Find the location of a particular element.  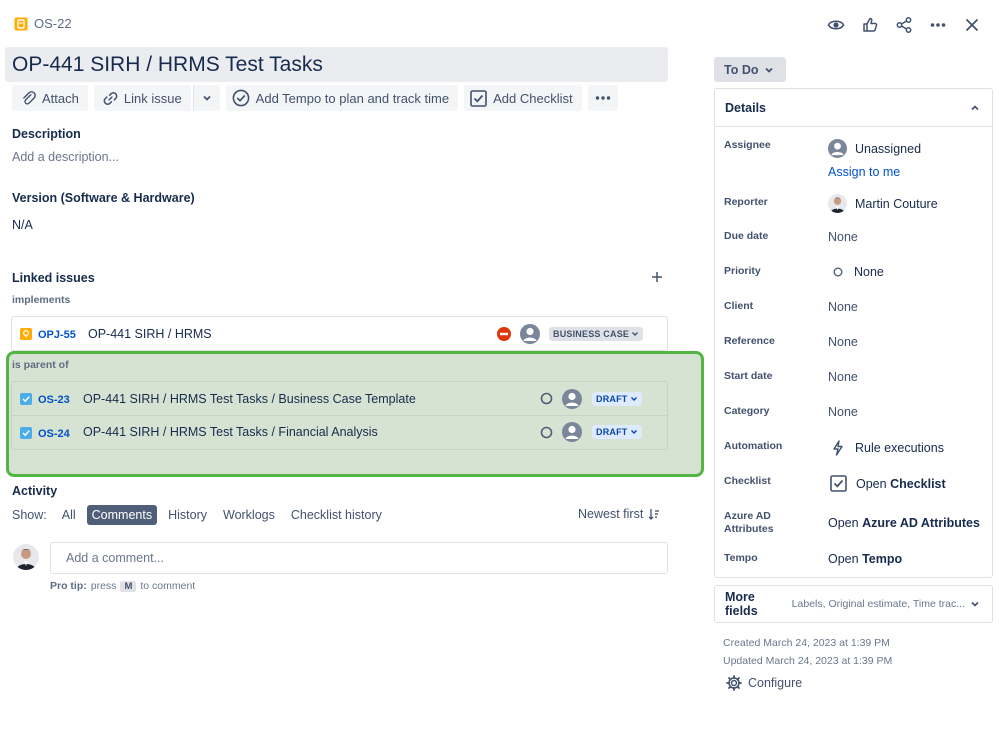

attach-icon is located at coordinates (28, 98).